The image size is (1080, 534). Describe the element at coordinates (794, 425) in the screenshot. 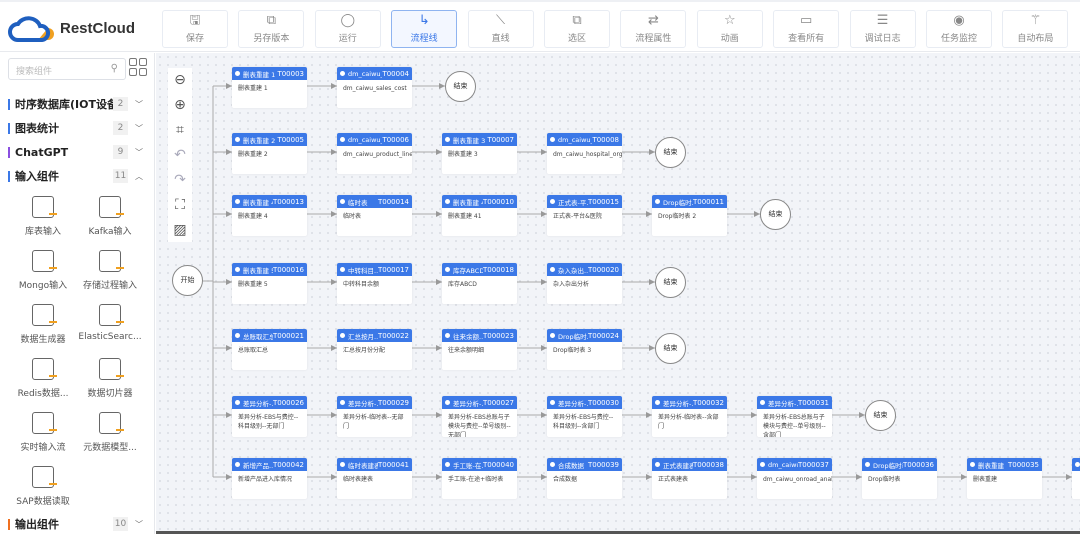

I see `node-description: 差异分析-EBS总账与子模块与费控--单号级别--含部门` at that location.